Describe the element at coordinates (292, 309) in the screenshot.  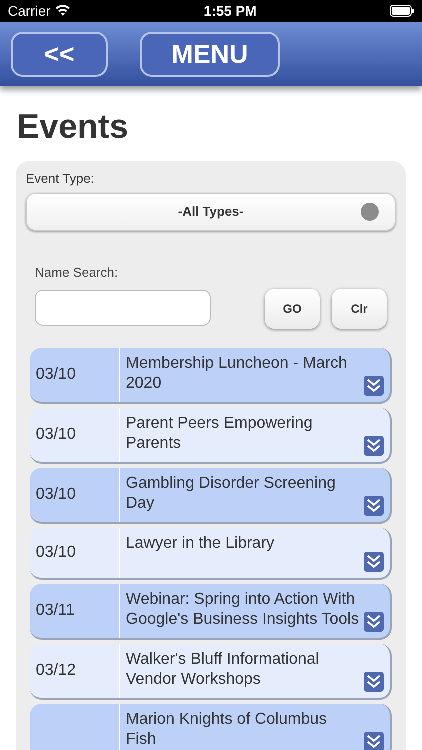
I see `go-button: GO` at that location.